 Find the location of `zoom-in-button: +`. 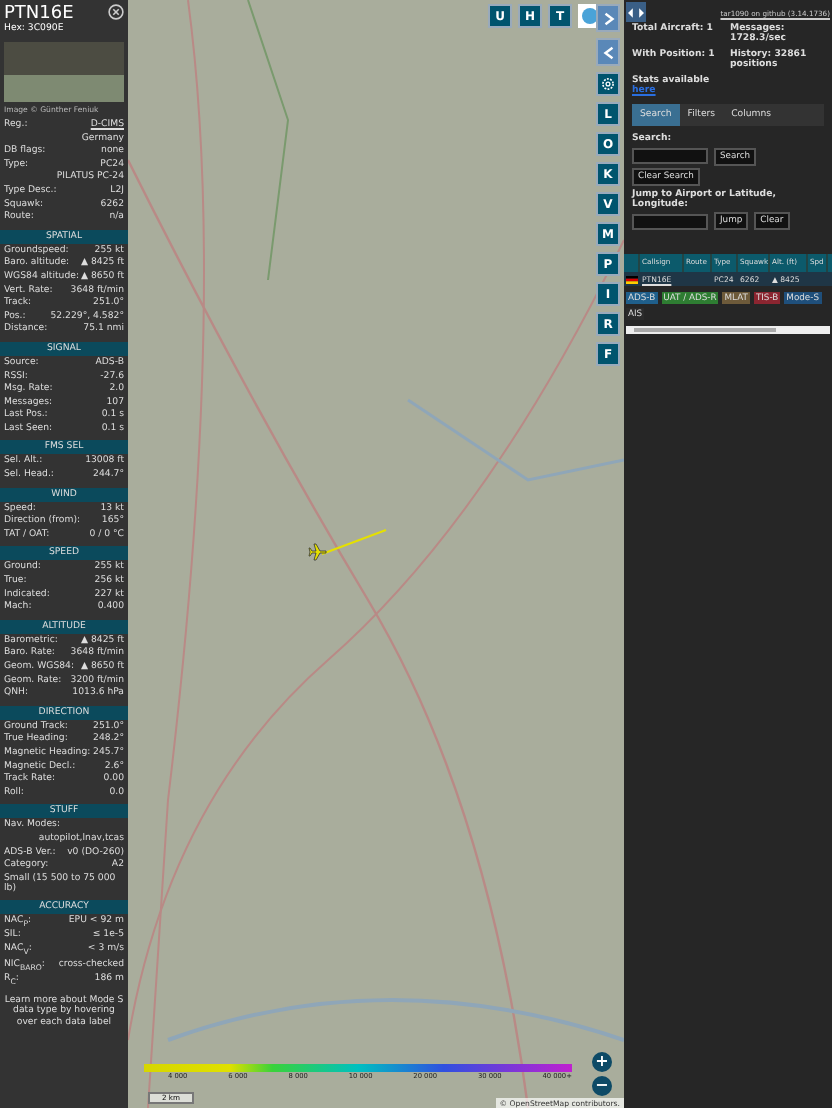

zoom-in-button: + is located at coordinates (602, 1062).